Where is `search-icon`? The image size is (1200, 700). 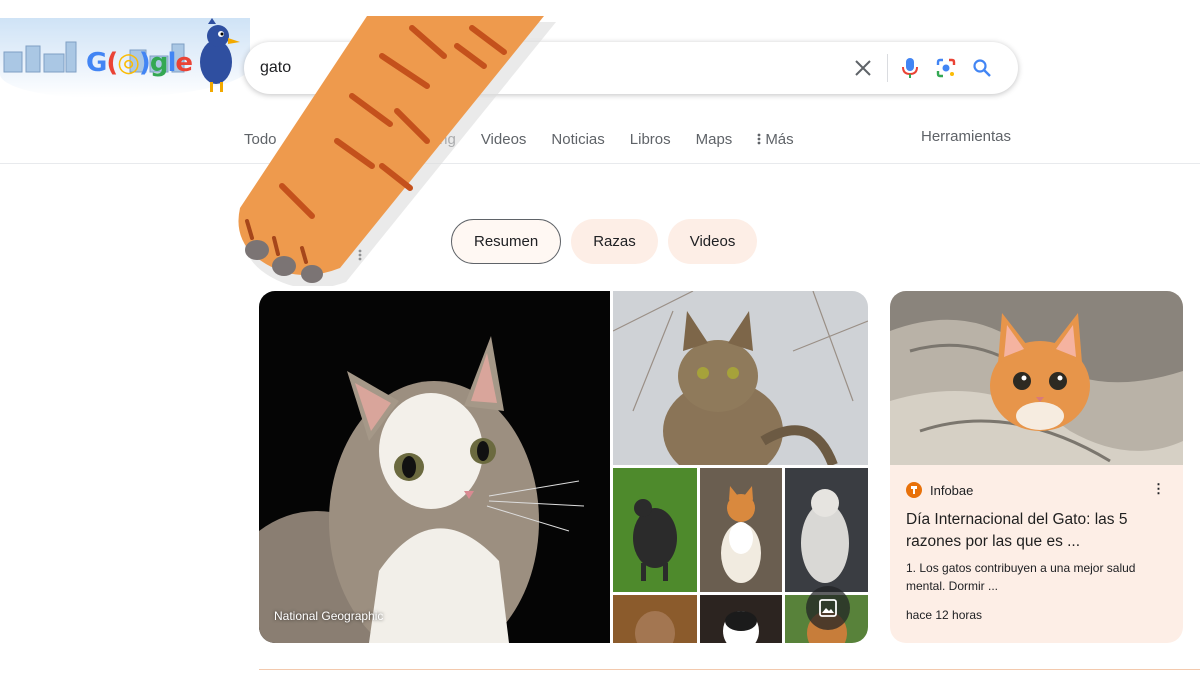 search-icon is located at coordinates (982, 68).